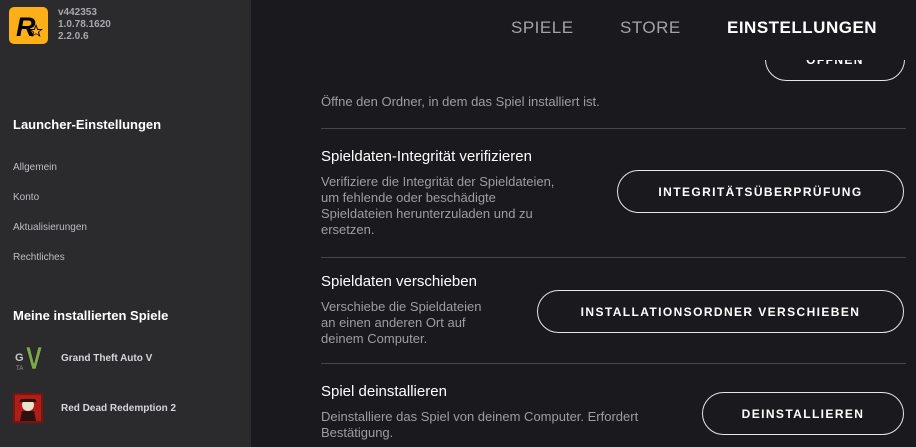 The height and width of the screenshot is (447, 916). I want to click on game-item-gta-v: G TA Grand Theft Auto V, so click(128, 358).